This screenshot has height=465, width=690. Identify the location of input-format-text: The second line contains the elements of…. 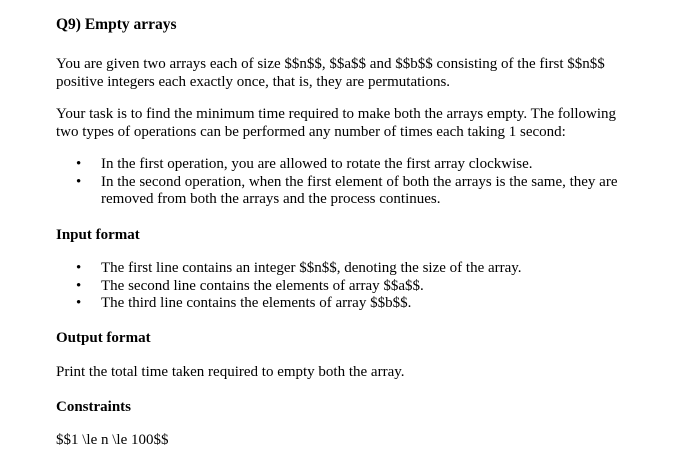
(262, 285).